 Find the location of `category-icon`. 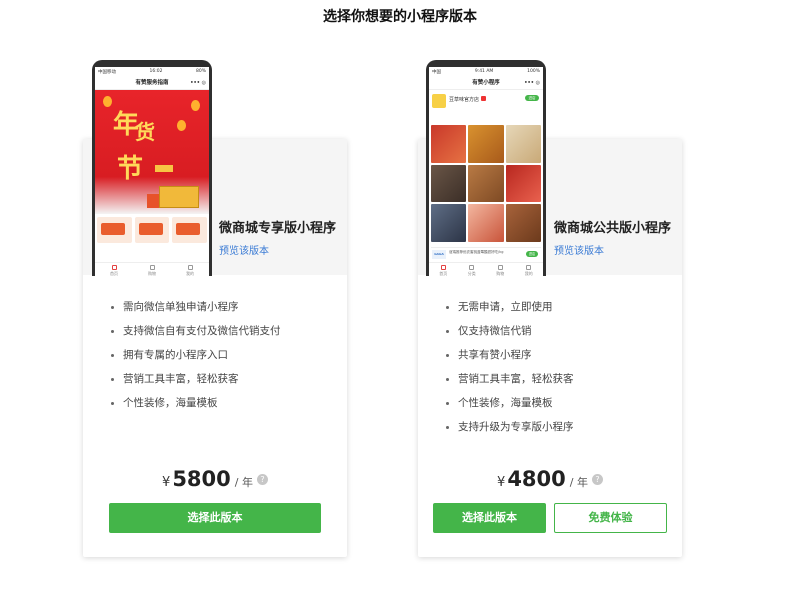

category-icon is located at coordinates (472, 267).